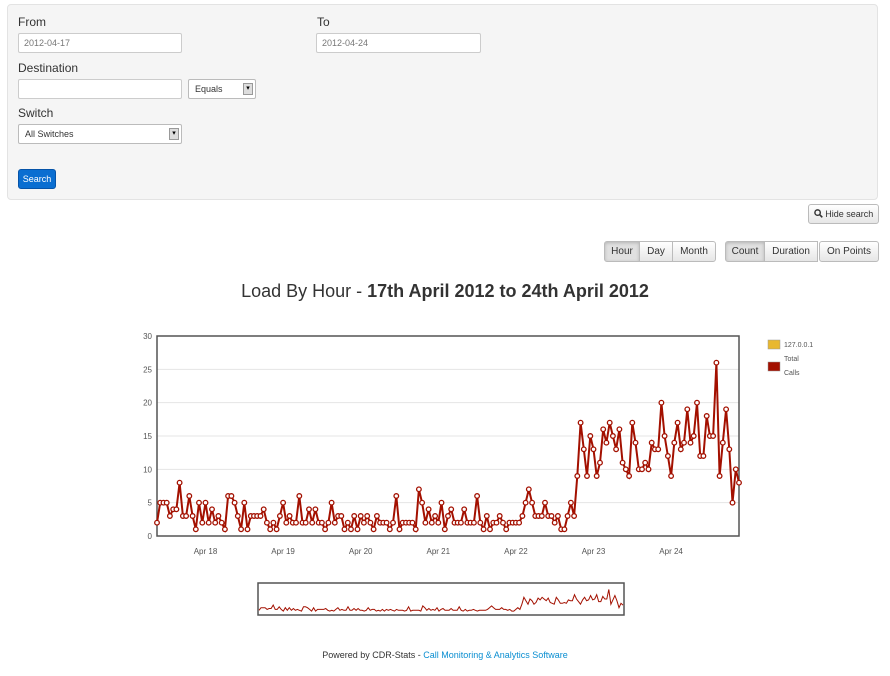 This screenshot has height=676, width=890. I want to click on search-button: Search, so click(37, 179).